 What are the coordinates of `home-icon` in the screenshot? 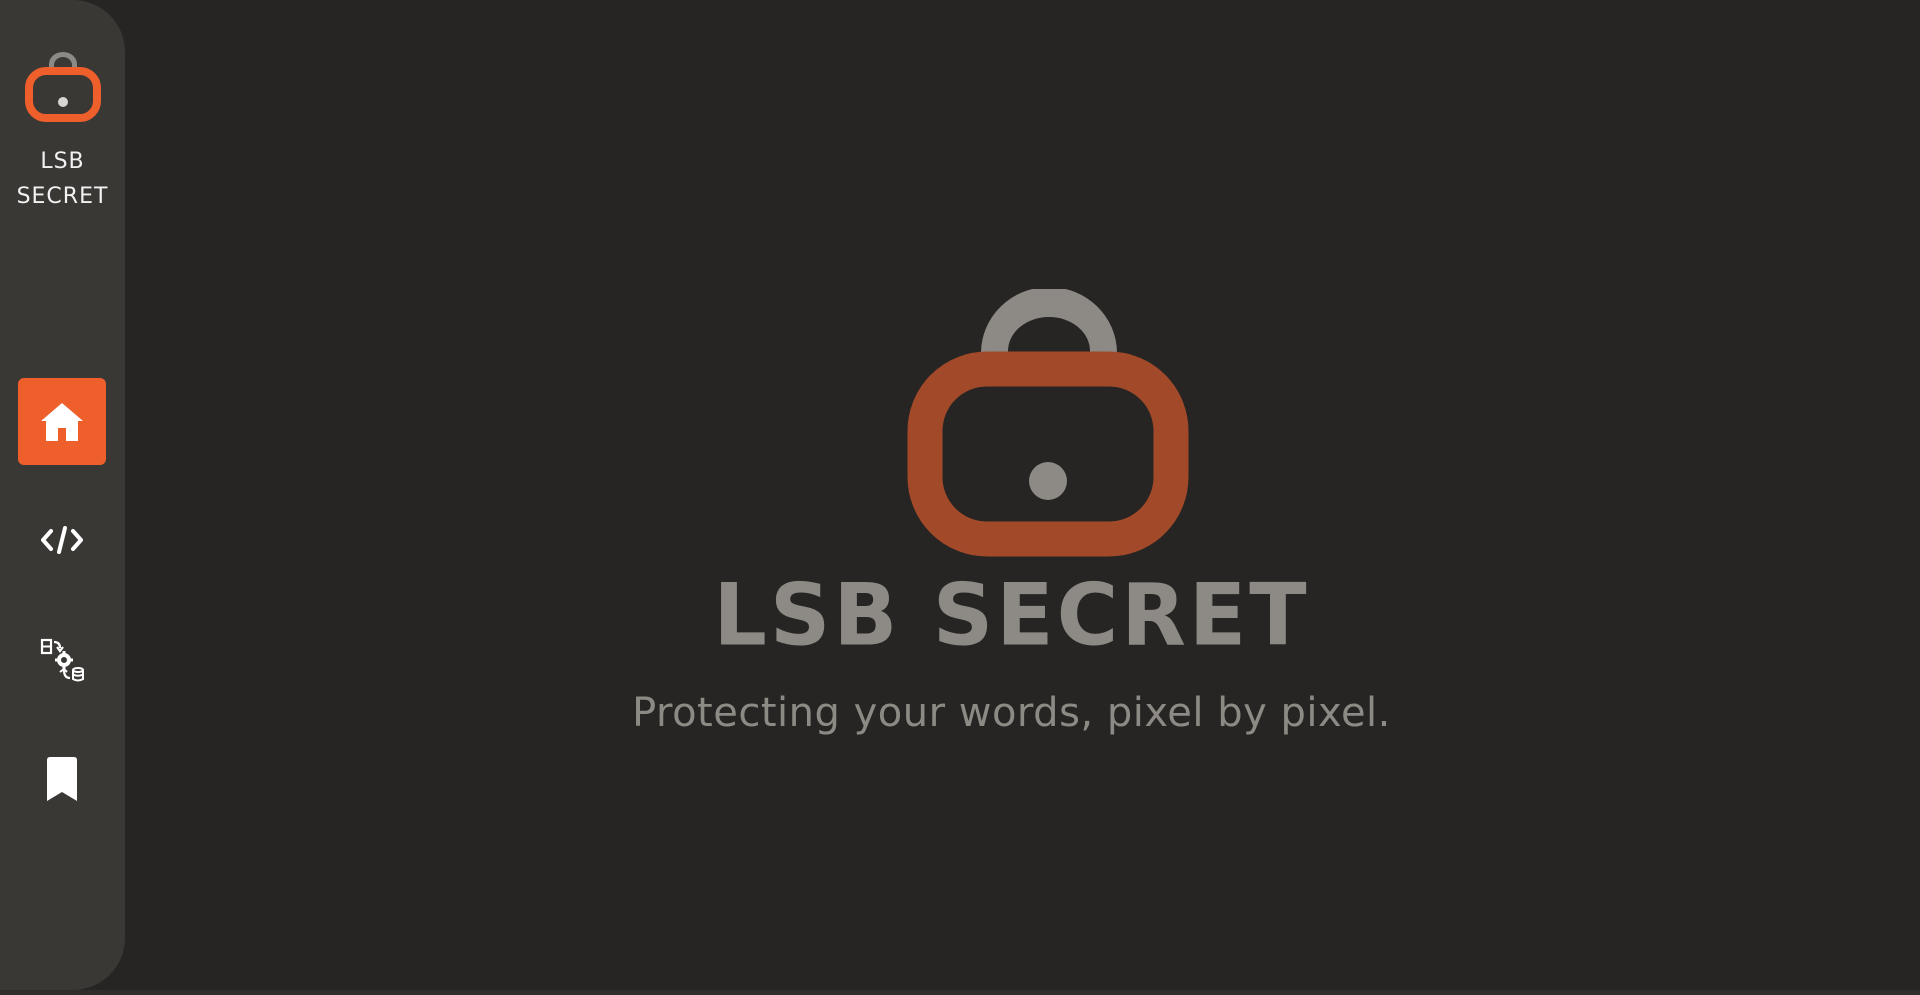 It's located at (62, 421).